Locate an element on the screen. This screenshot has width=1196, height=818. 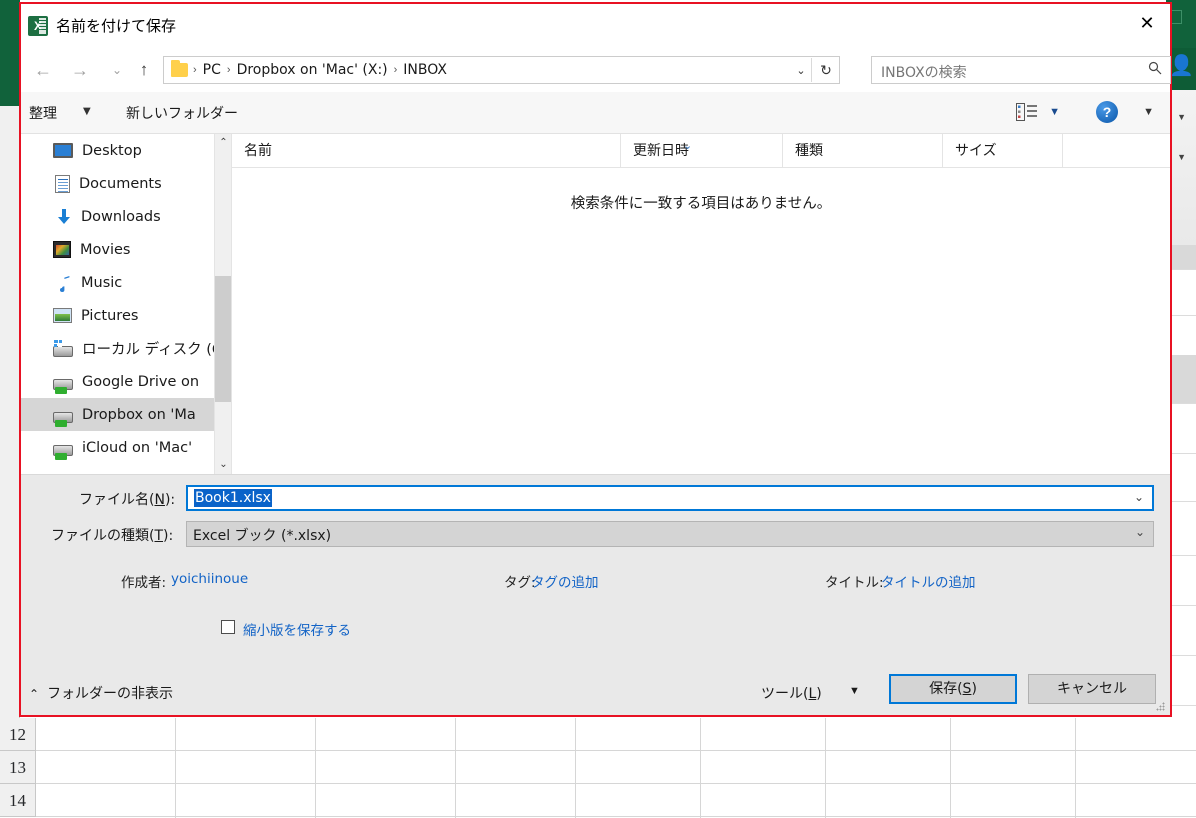
author-value: yoichiinoue is located at coordinates (209, 579).